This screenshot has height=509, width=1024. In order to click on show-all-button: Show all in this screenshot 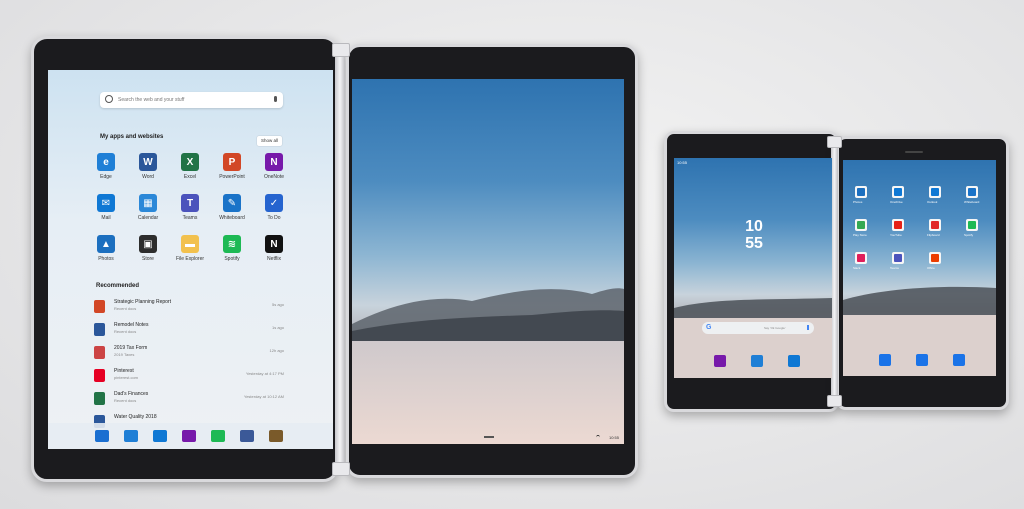, I will do `click(269, 141)`.